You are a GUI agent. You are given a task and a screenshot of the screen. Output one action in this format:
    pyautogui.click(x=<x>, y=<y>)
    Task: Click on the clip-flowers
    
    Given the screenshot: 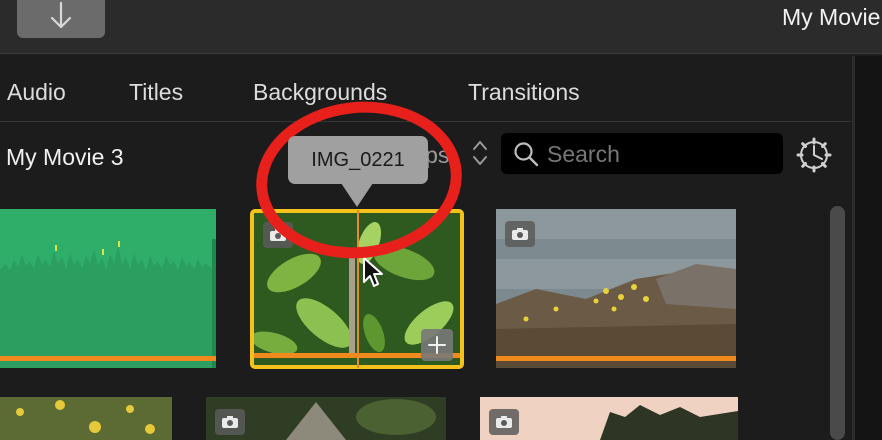 What is the action you would take?
    pyautogui.click(x=86, y=418)
    